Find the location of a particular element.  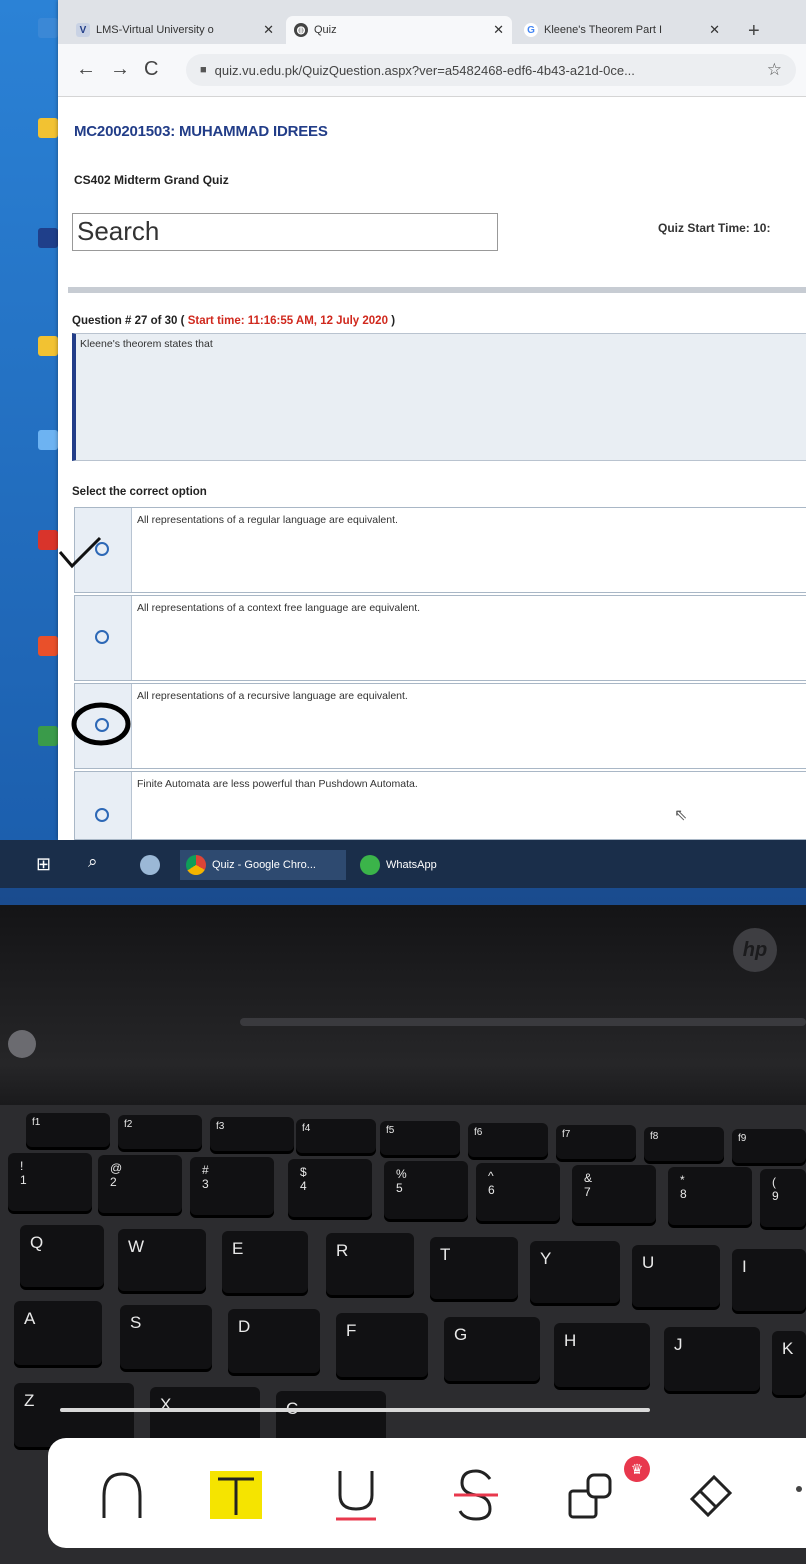

taskbar: ⊞ ⌕ Quiz - Google Chro... WhatsApp is located at coordinates (403, 864).